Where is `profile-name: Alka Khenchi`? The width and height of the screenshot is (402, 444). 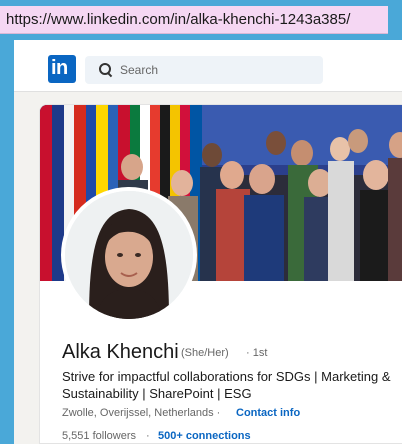 profile-name: Alka Khenchi is located at coordinates (120, 352).